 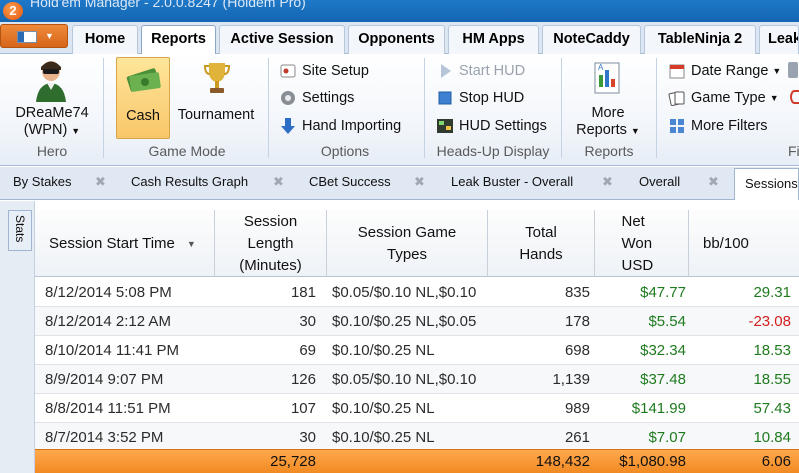 What do you see at coordinates (191, 243) in the screenshot?
I see `sort-descending-icon: ▼` at bounding box center [191, 243].